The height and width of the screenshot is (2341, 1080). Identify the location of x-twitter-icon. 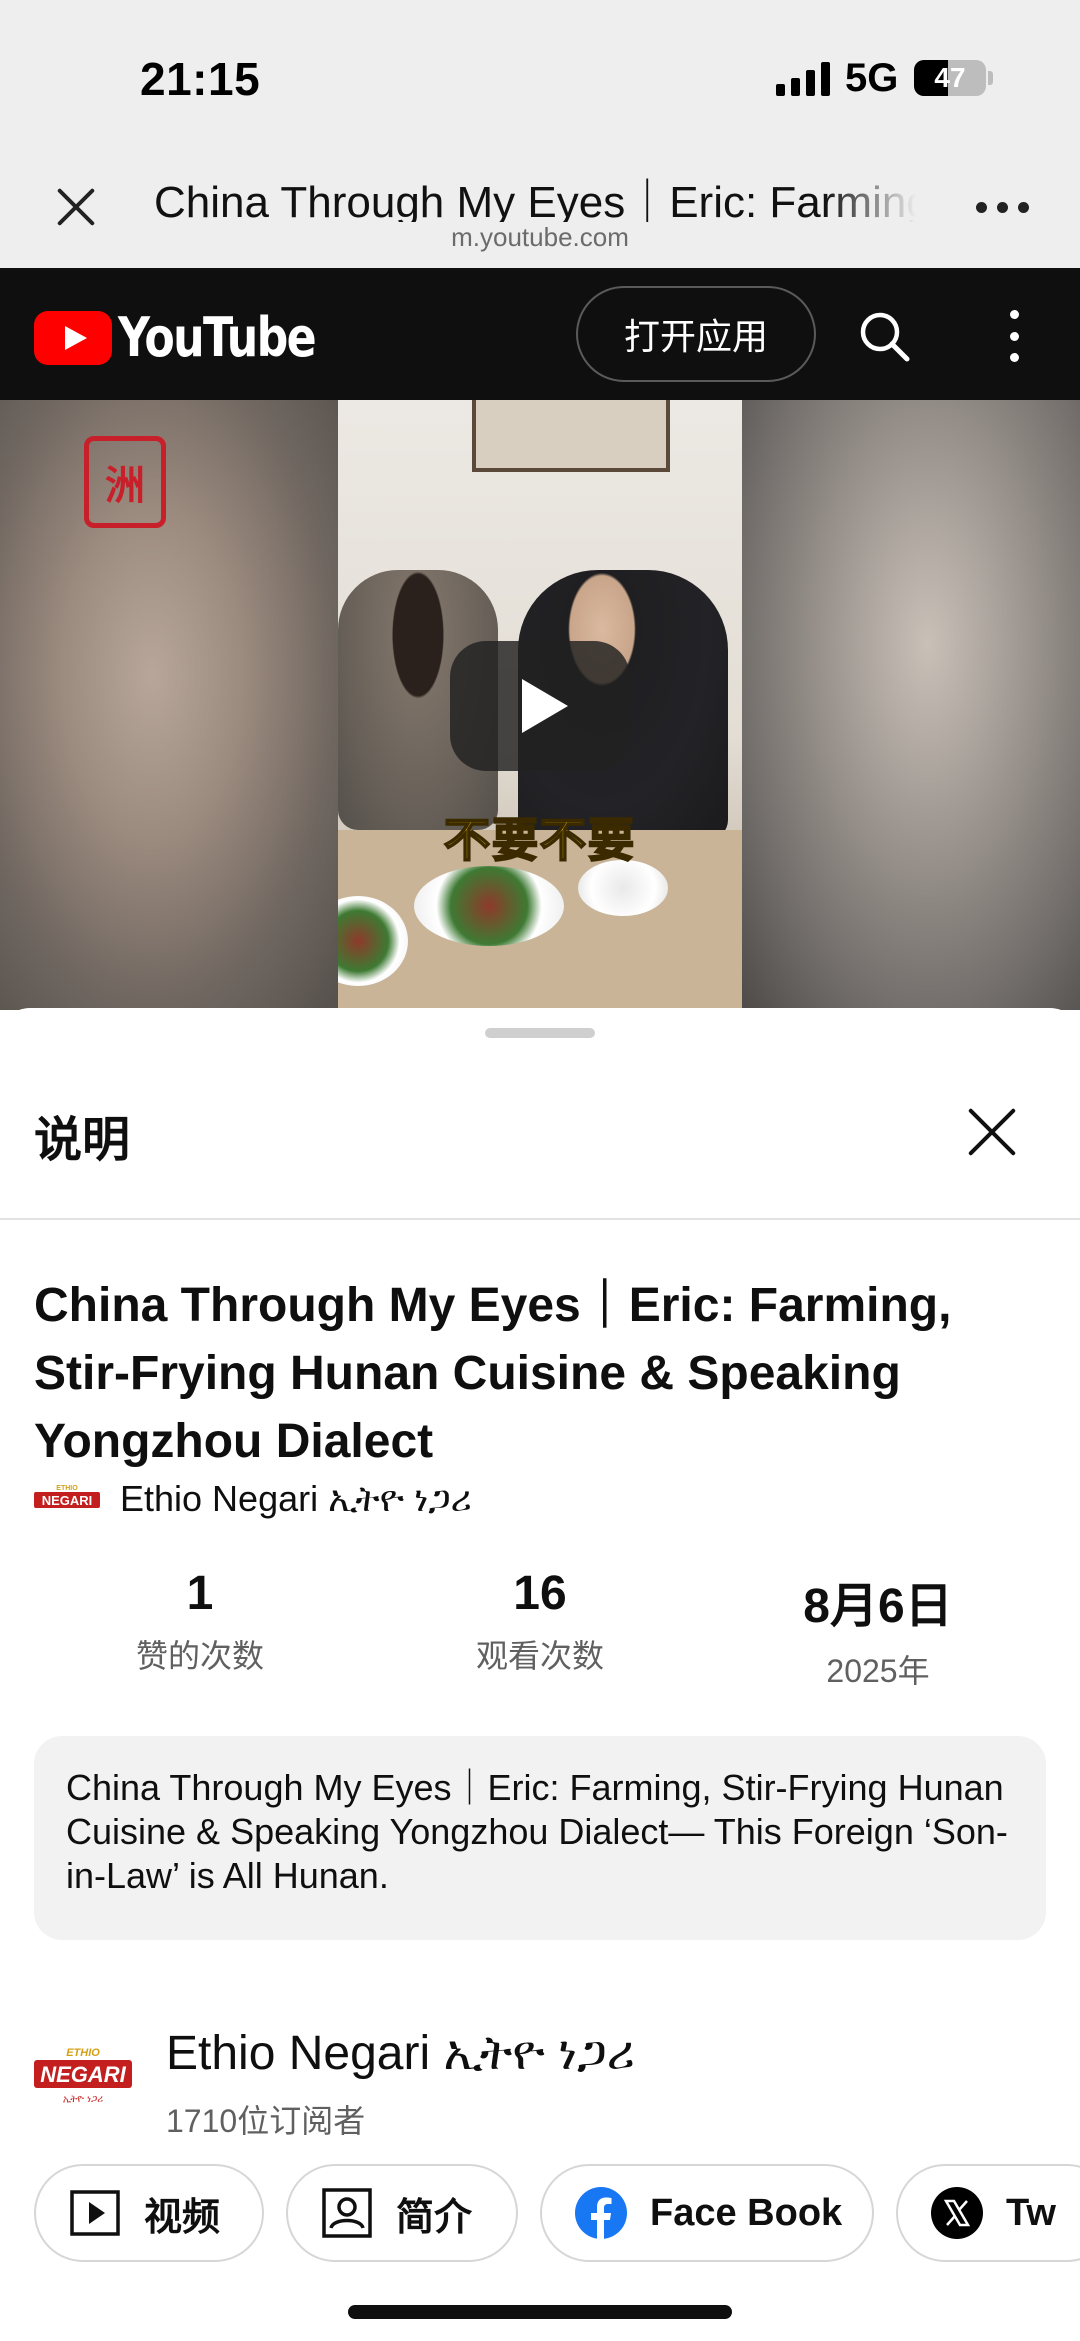
(957, 2213).